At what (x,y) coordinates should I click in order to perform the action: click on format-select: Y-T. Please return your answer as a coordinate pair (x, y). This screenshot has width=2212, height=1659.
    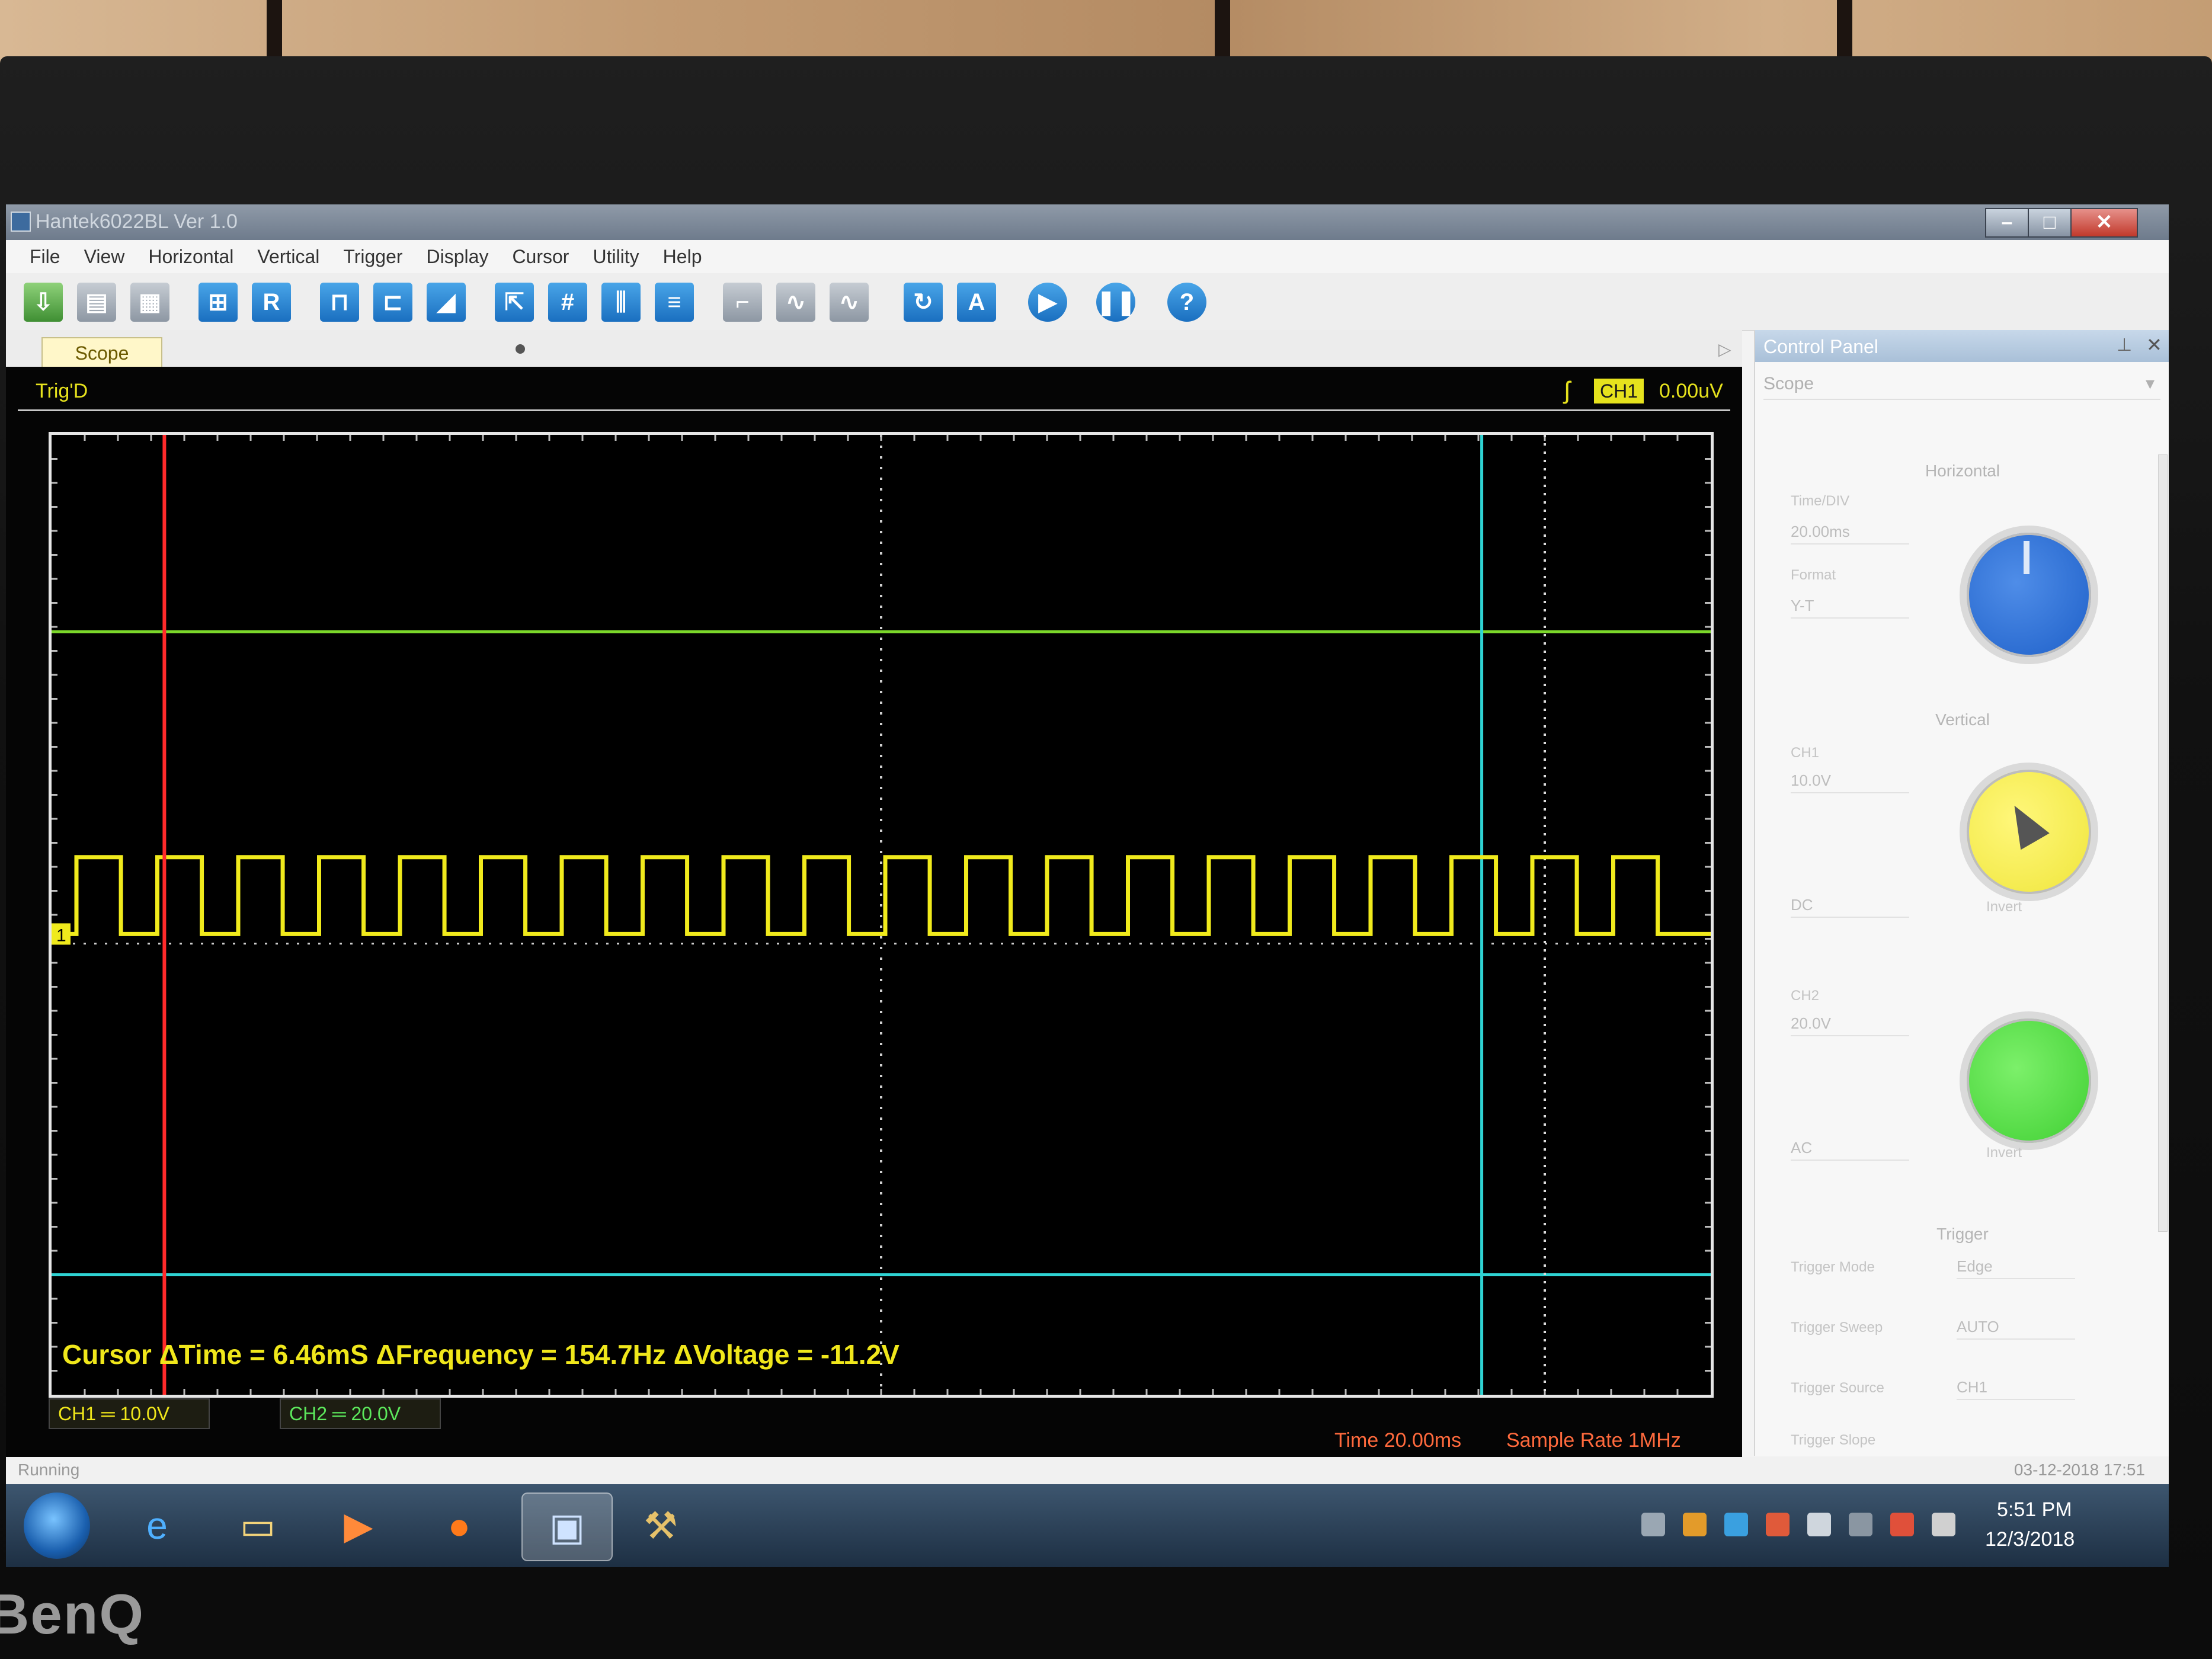
    Looking at the image, I should click on (1850, 606).